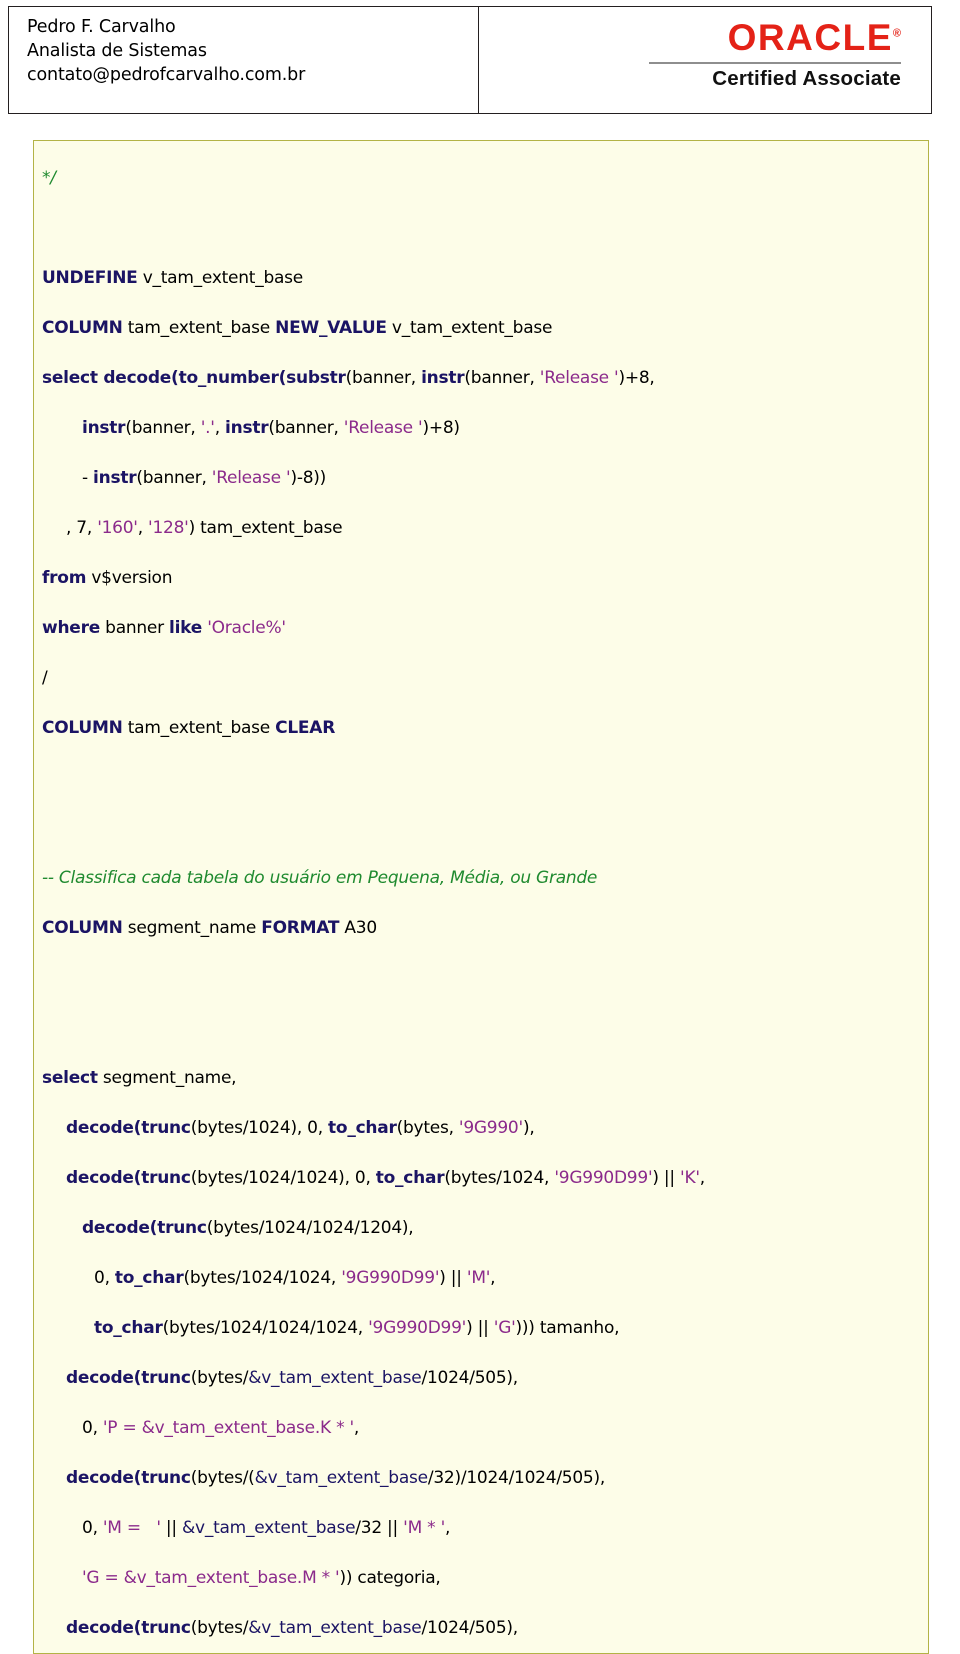  Describe the element at coordinates (71, 627) in the screenshot. I see `code-token-kw: where` at that location.